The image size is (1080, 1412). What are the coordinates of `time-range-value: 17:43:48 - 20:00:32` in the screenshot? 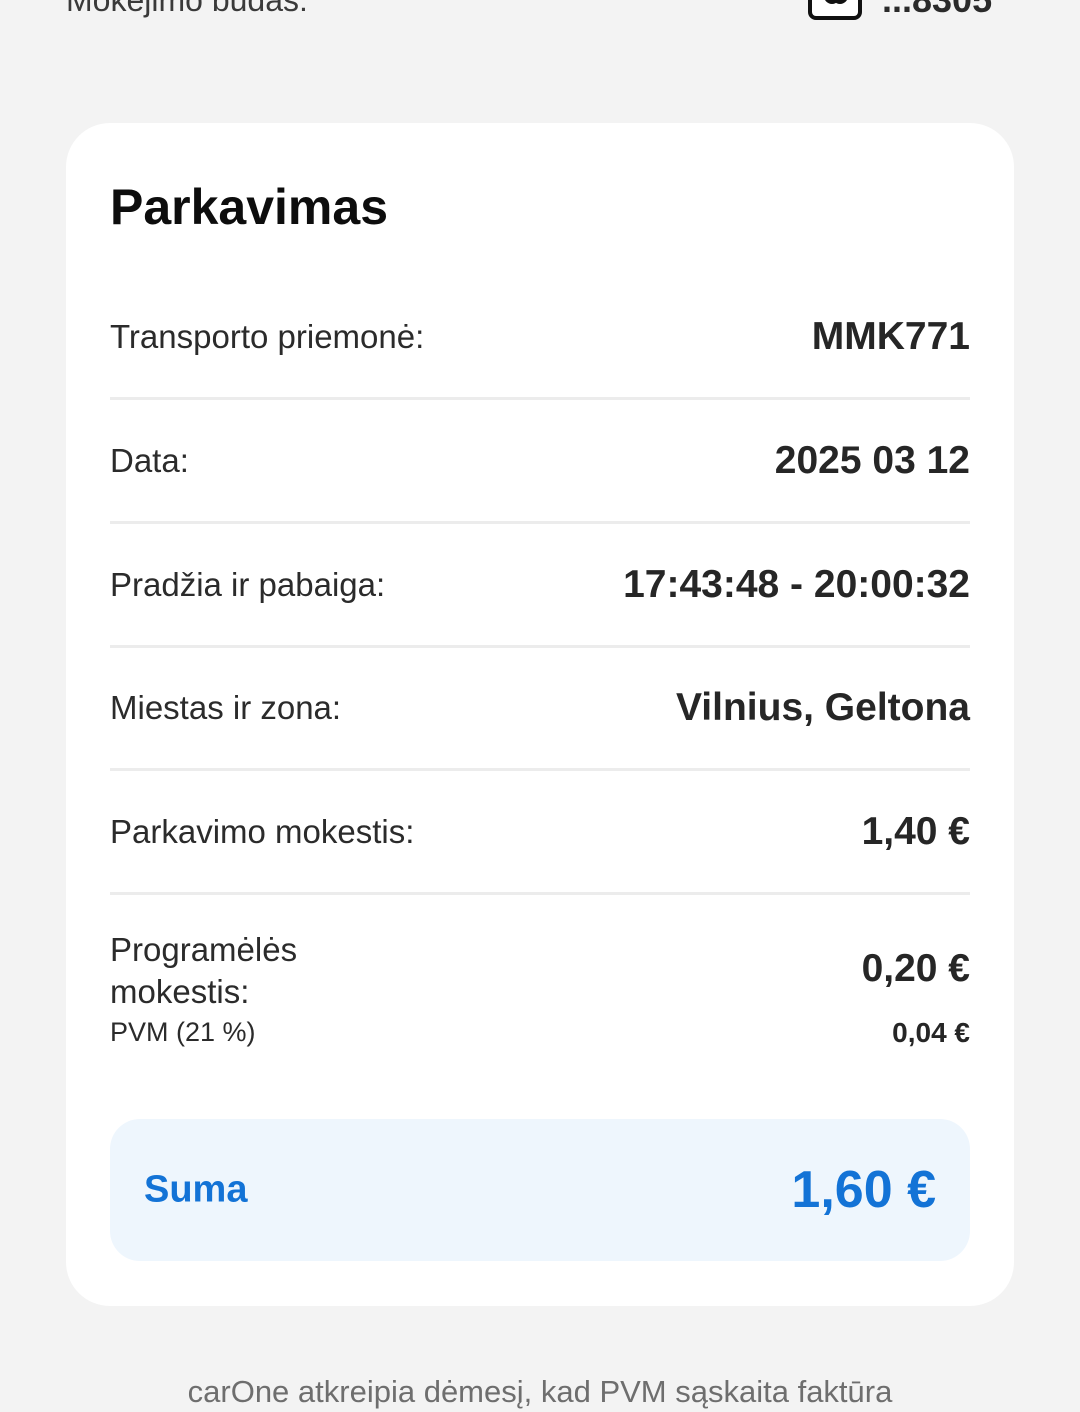 It's located at (796, 584).